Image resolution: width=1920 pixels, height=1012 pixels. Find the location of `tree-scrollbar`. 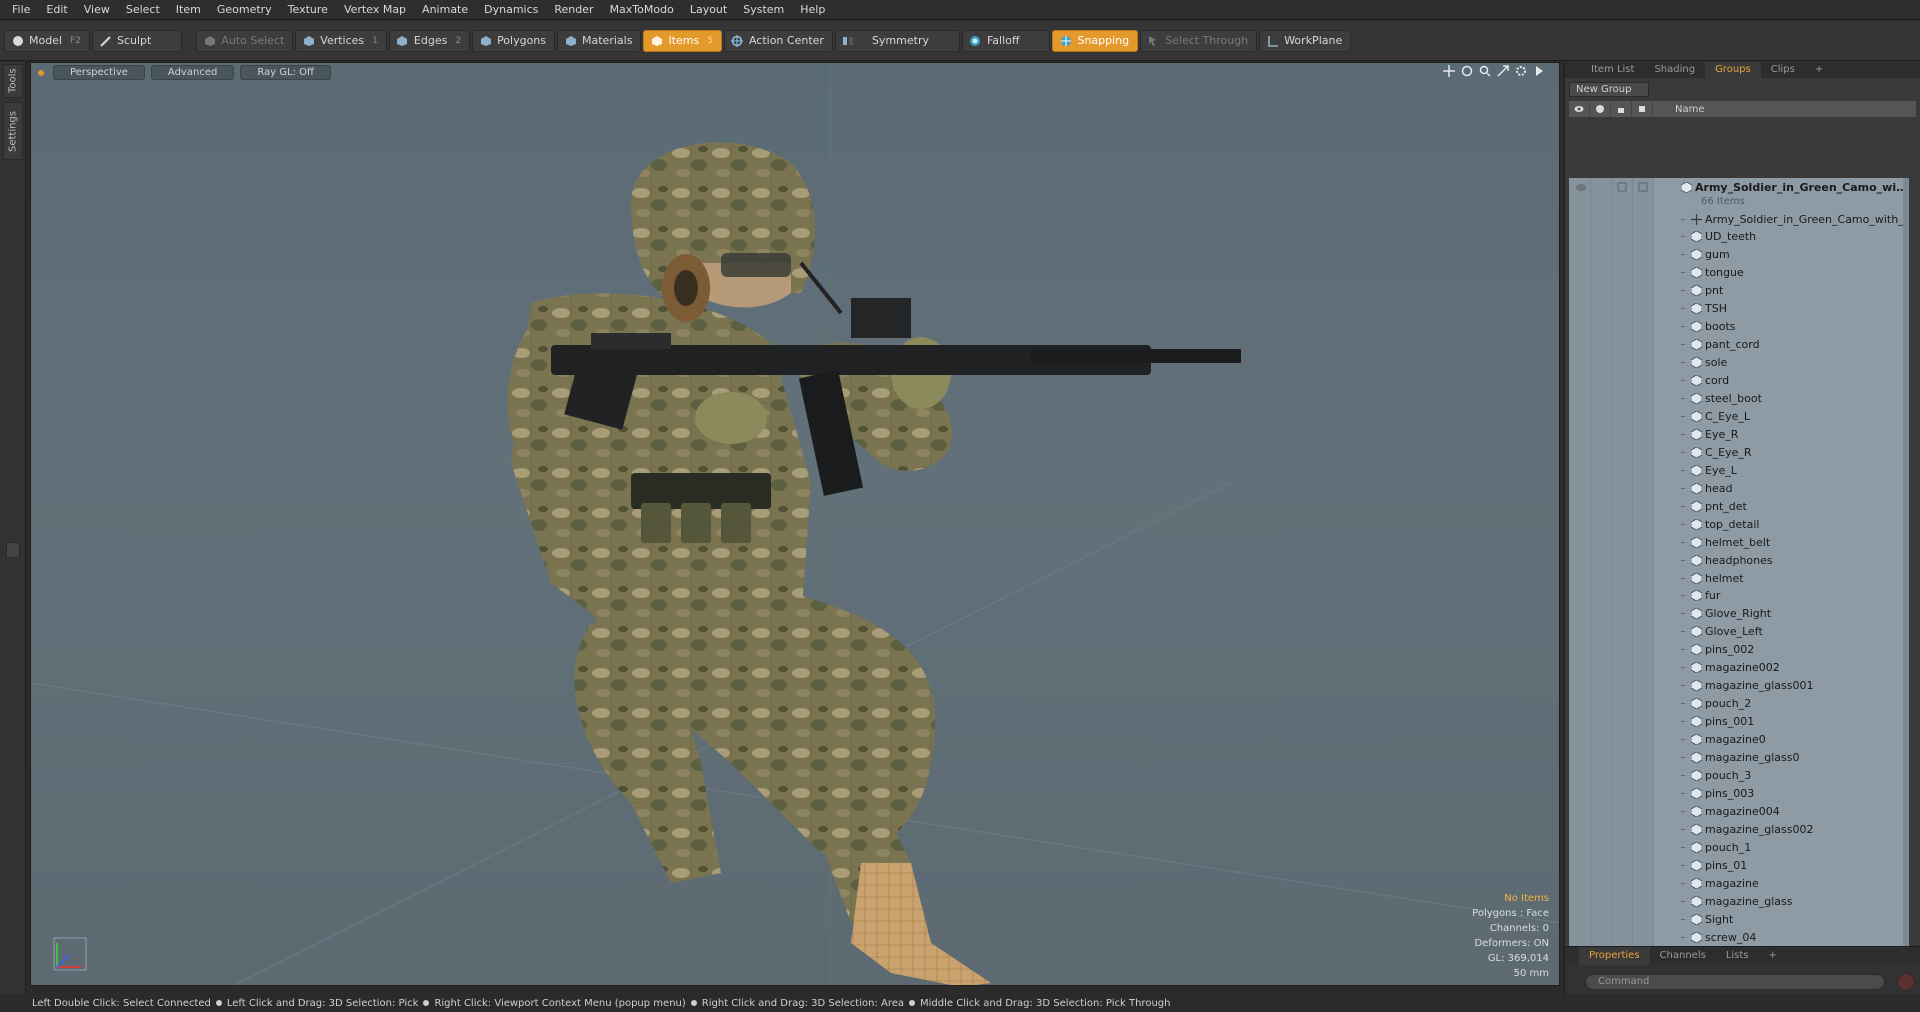

tree-scrollbar is located at coordinates (1906, 582).